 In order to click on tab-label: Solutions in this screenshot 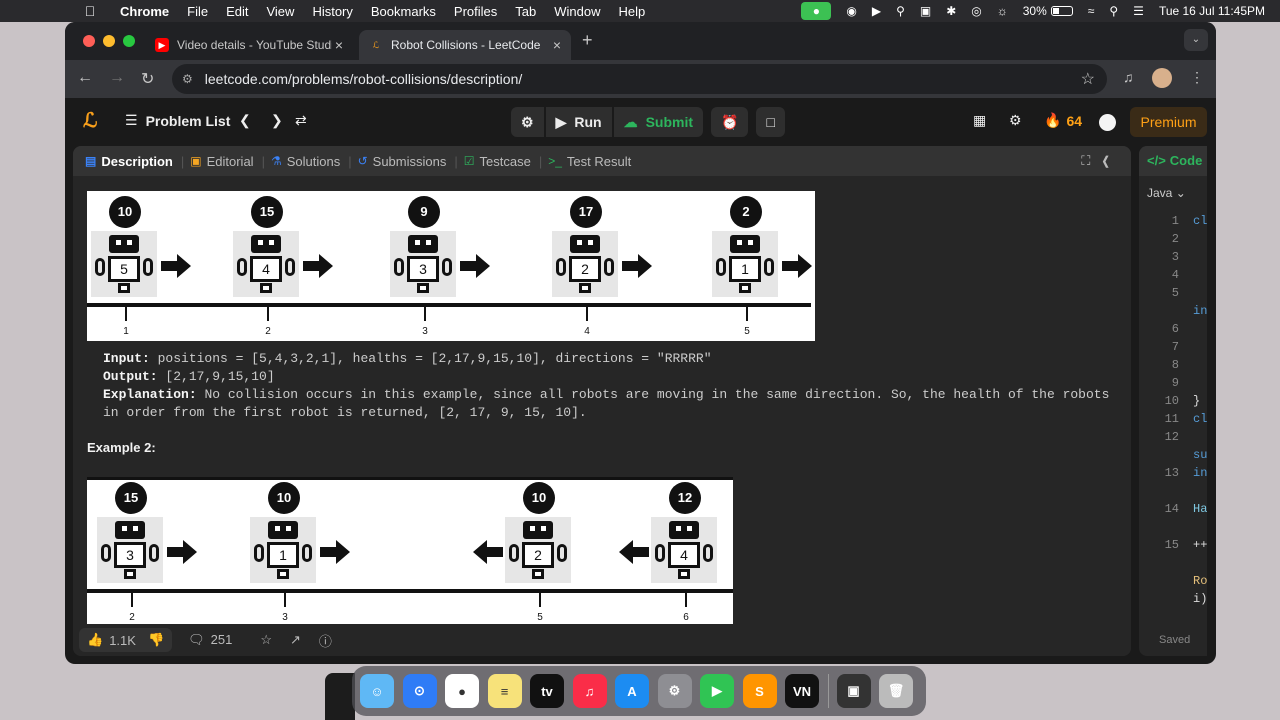, I will do `click(313, 161)`.